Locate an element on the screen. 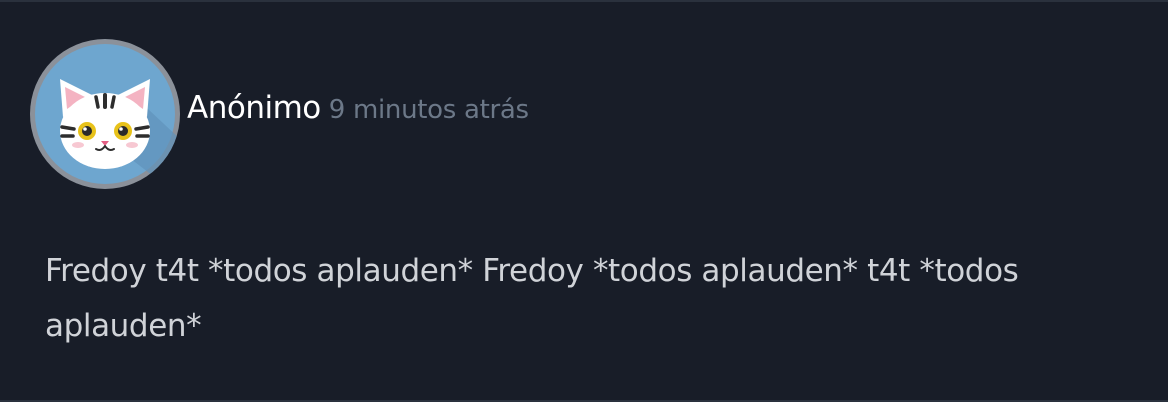 This screenshot has height=402, width=1168. avatar is located at coordinates (105, 114).